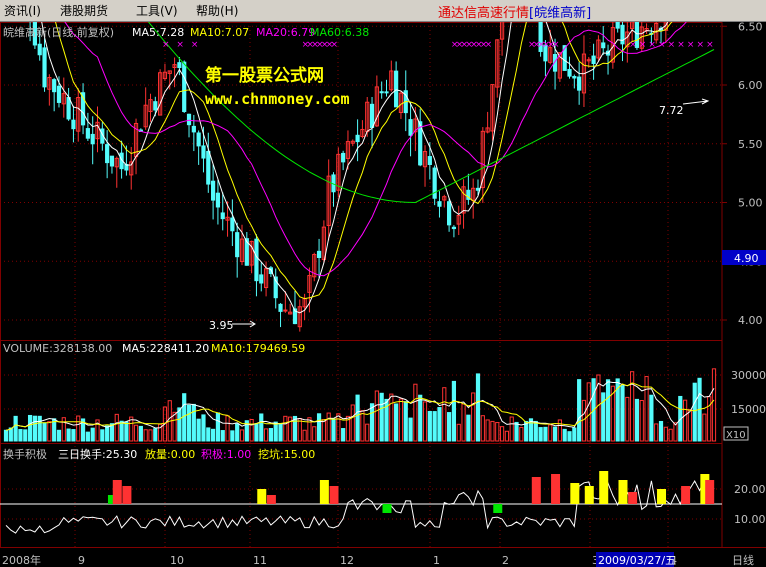  I want to click on menu-hk-futures: 港股期货, so click(84, 10).